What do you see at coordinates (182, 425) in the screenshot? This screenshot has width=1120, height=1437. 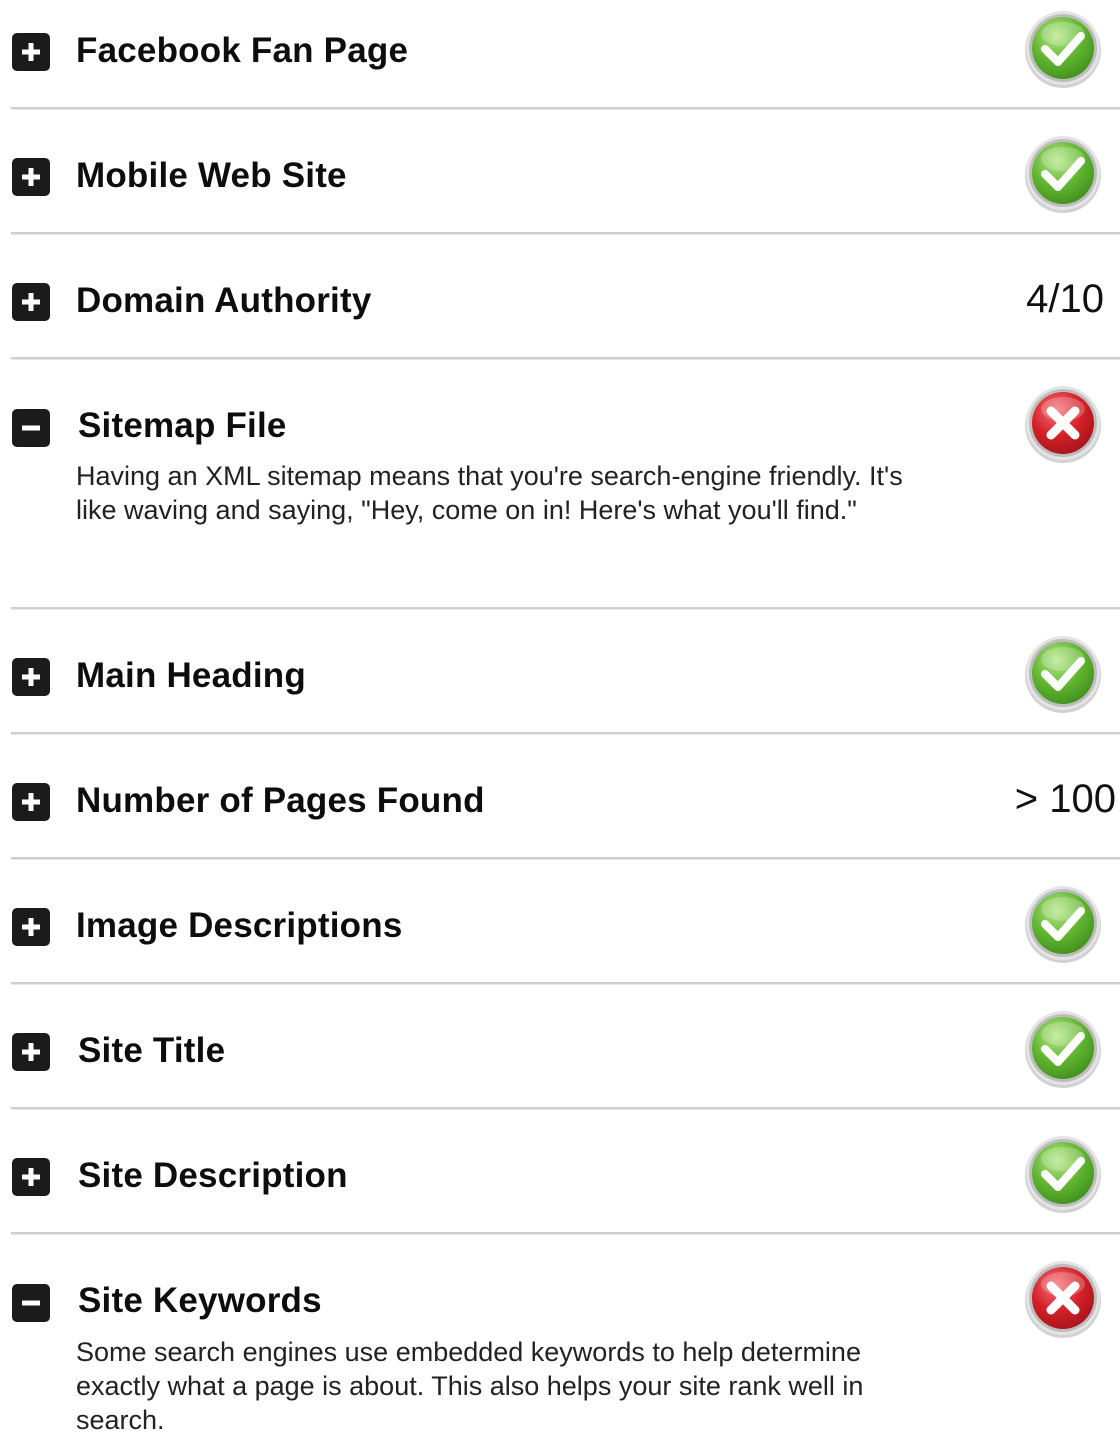 I see `item-label: Sitemap File` at bounding box center [182, 425].